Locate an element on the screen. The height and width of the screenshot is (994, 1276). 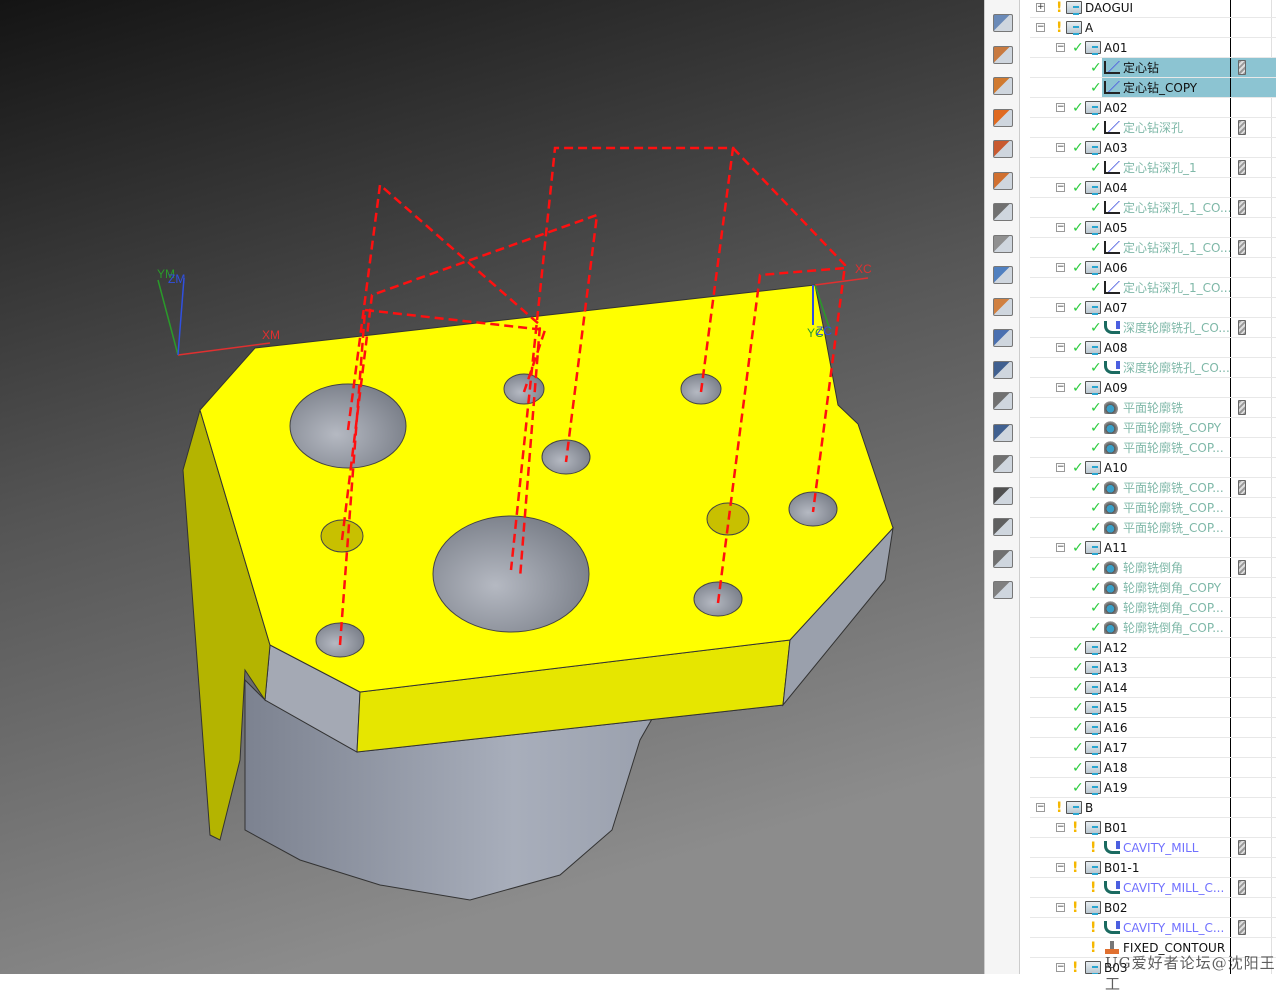
create-tool-button is located at coordinates (1003, 86).